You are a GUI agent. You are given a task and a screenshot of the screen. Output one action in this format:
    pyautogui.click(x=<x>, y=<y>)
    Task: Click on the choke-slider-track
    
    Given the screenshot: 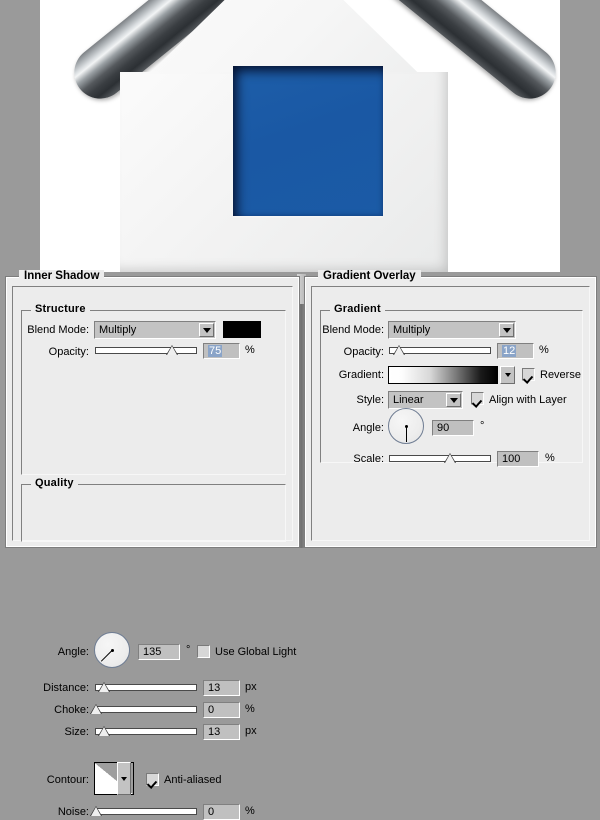 What is the action you would take?
    pyautogui.click(x=146, y=709)
    